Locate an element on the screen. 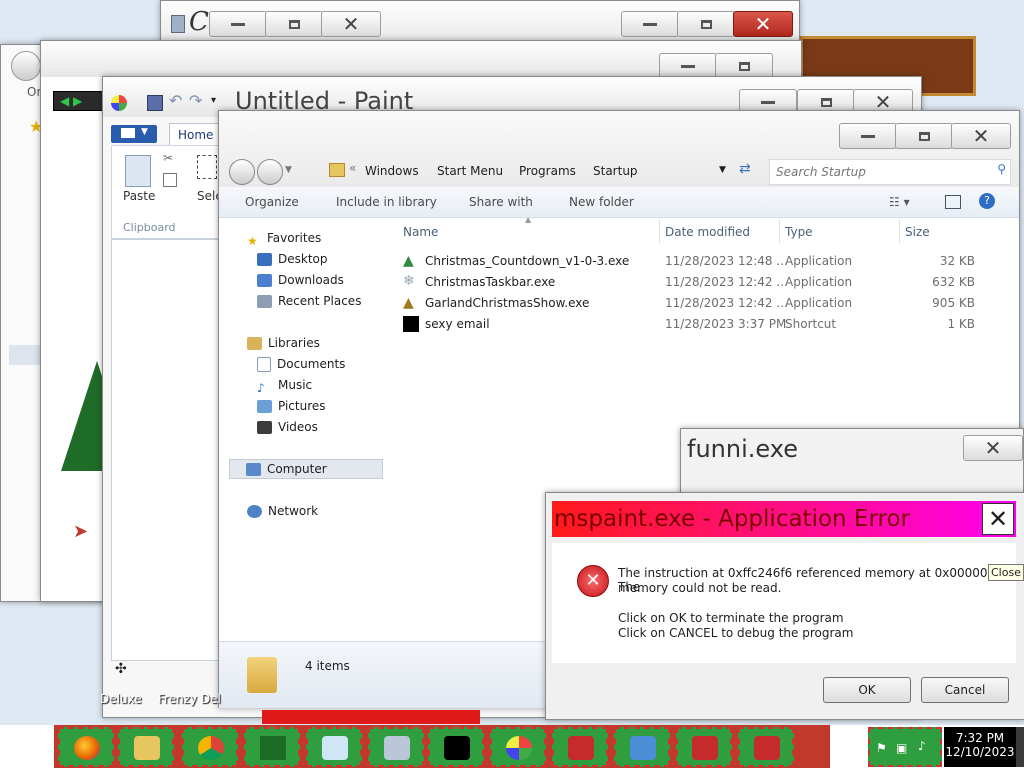  taskbar-cmd is located at coordinates (456, 747).